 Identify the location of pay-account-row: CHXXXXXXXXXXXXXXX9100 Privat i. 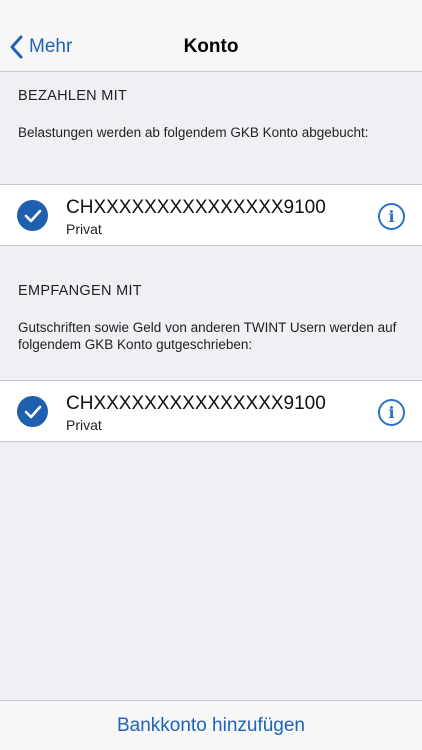
(211, 215).